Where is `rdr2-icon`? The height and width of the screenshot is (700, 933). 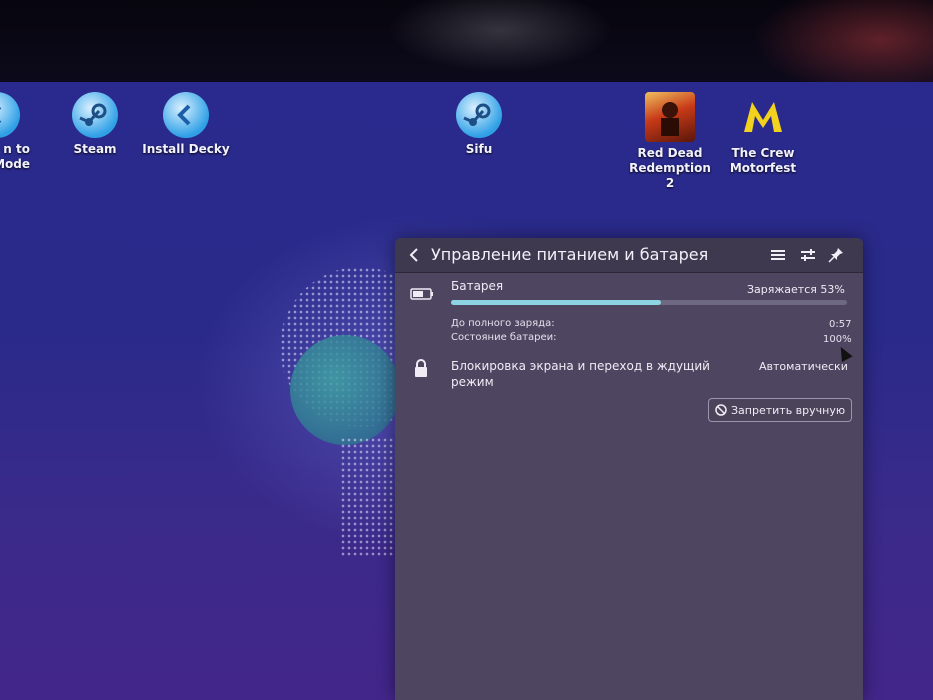
rdr2-icon is located at coordinates (670, 117).